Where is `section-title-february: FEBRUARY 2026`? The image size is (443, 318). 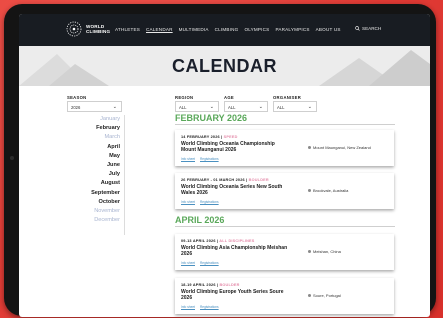 section-title-february: FEBRUARY 2026 is located at coordinates (211, 118).